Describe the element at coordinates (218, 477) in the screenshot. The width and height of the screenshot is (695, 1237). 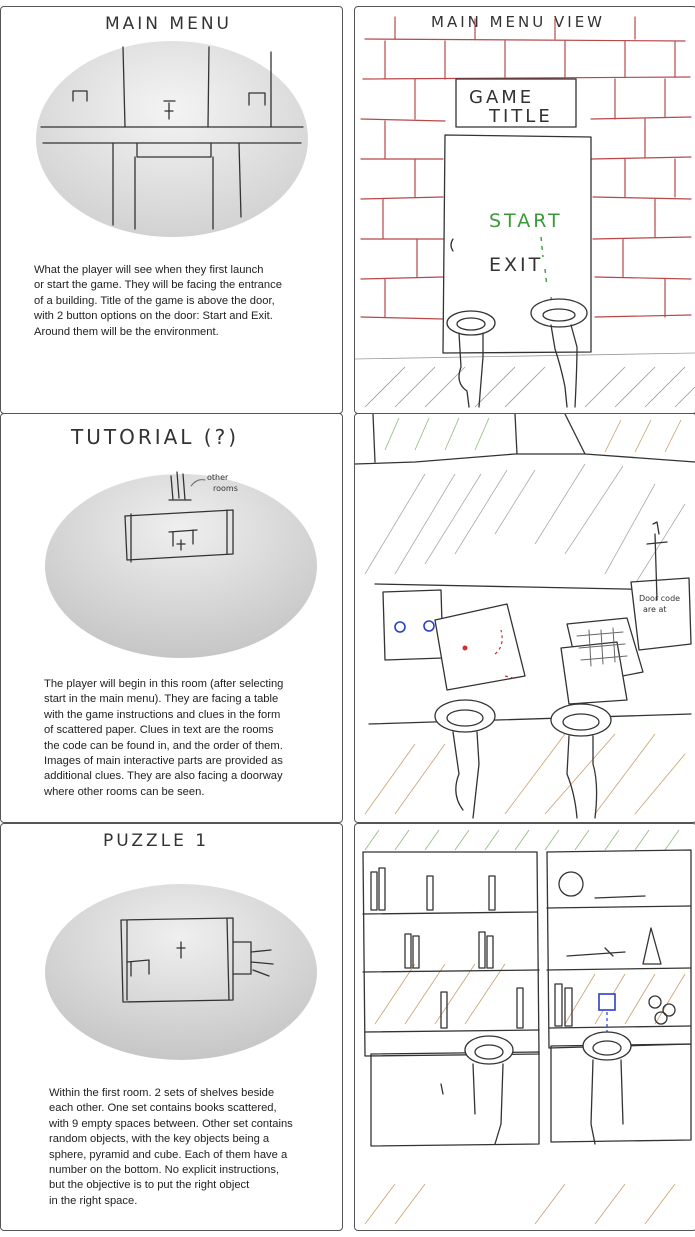
I see `other-rooms-note-line1: other` at that location.